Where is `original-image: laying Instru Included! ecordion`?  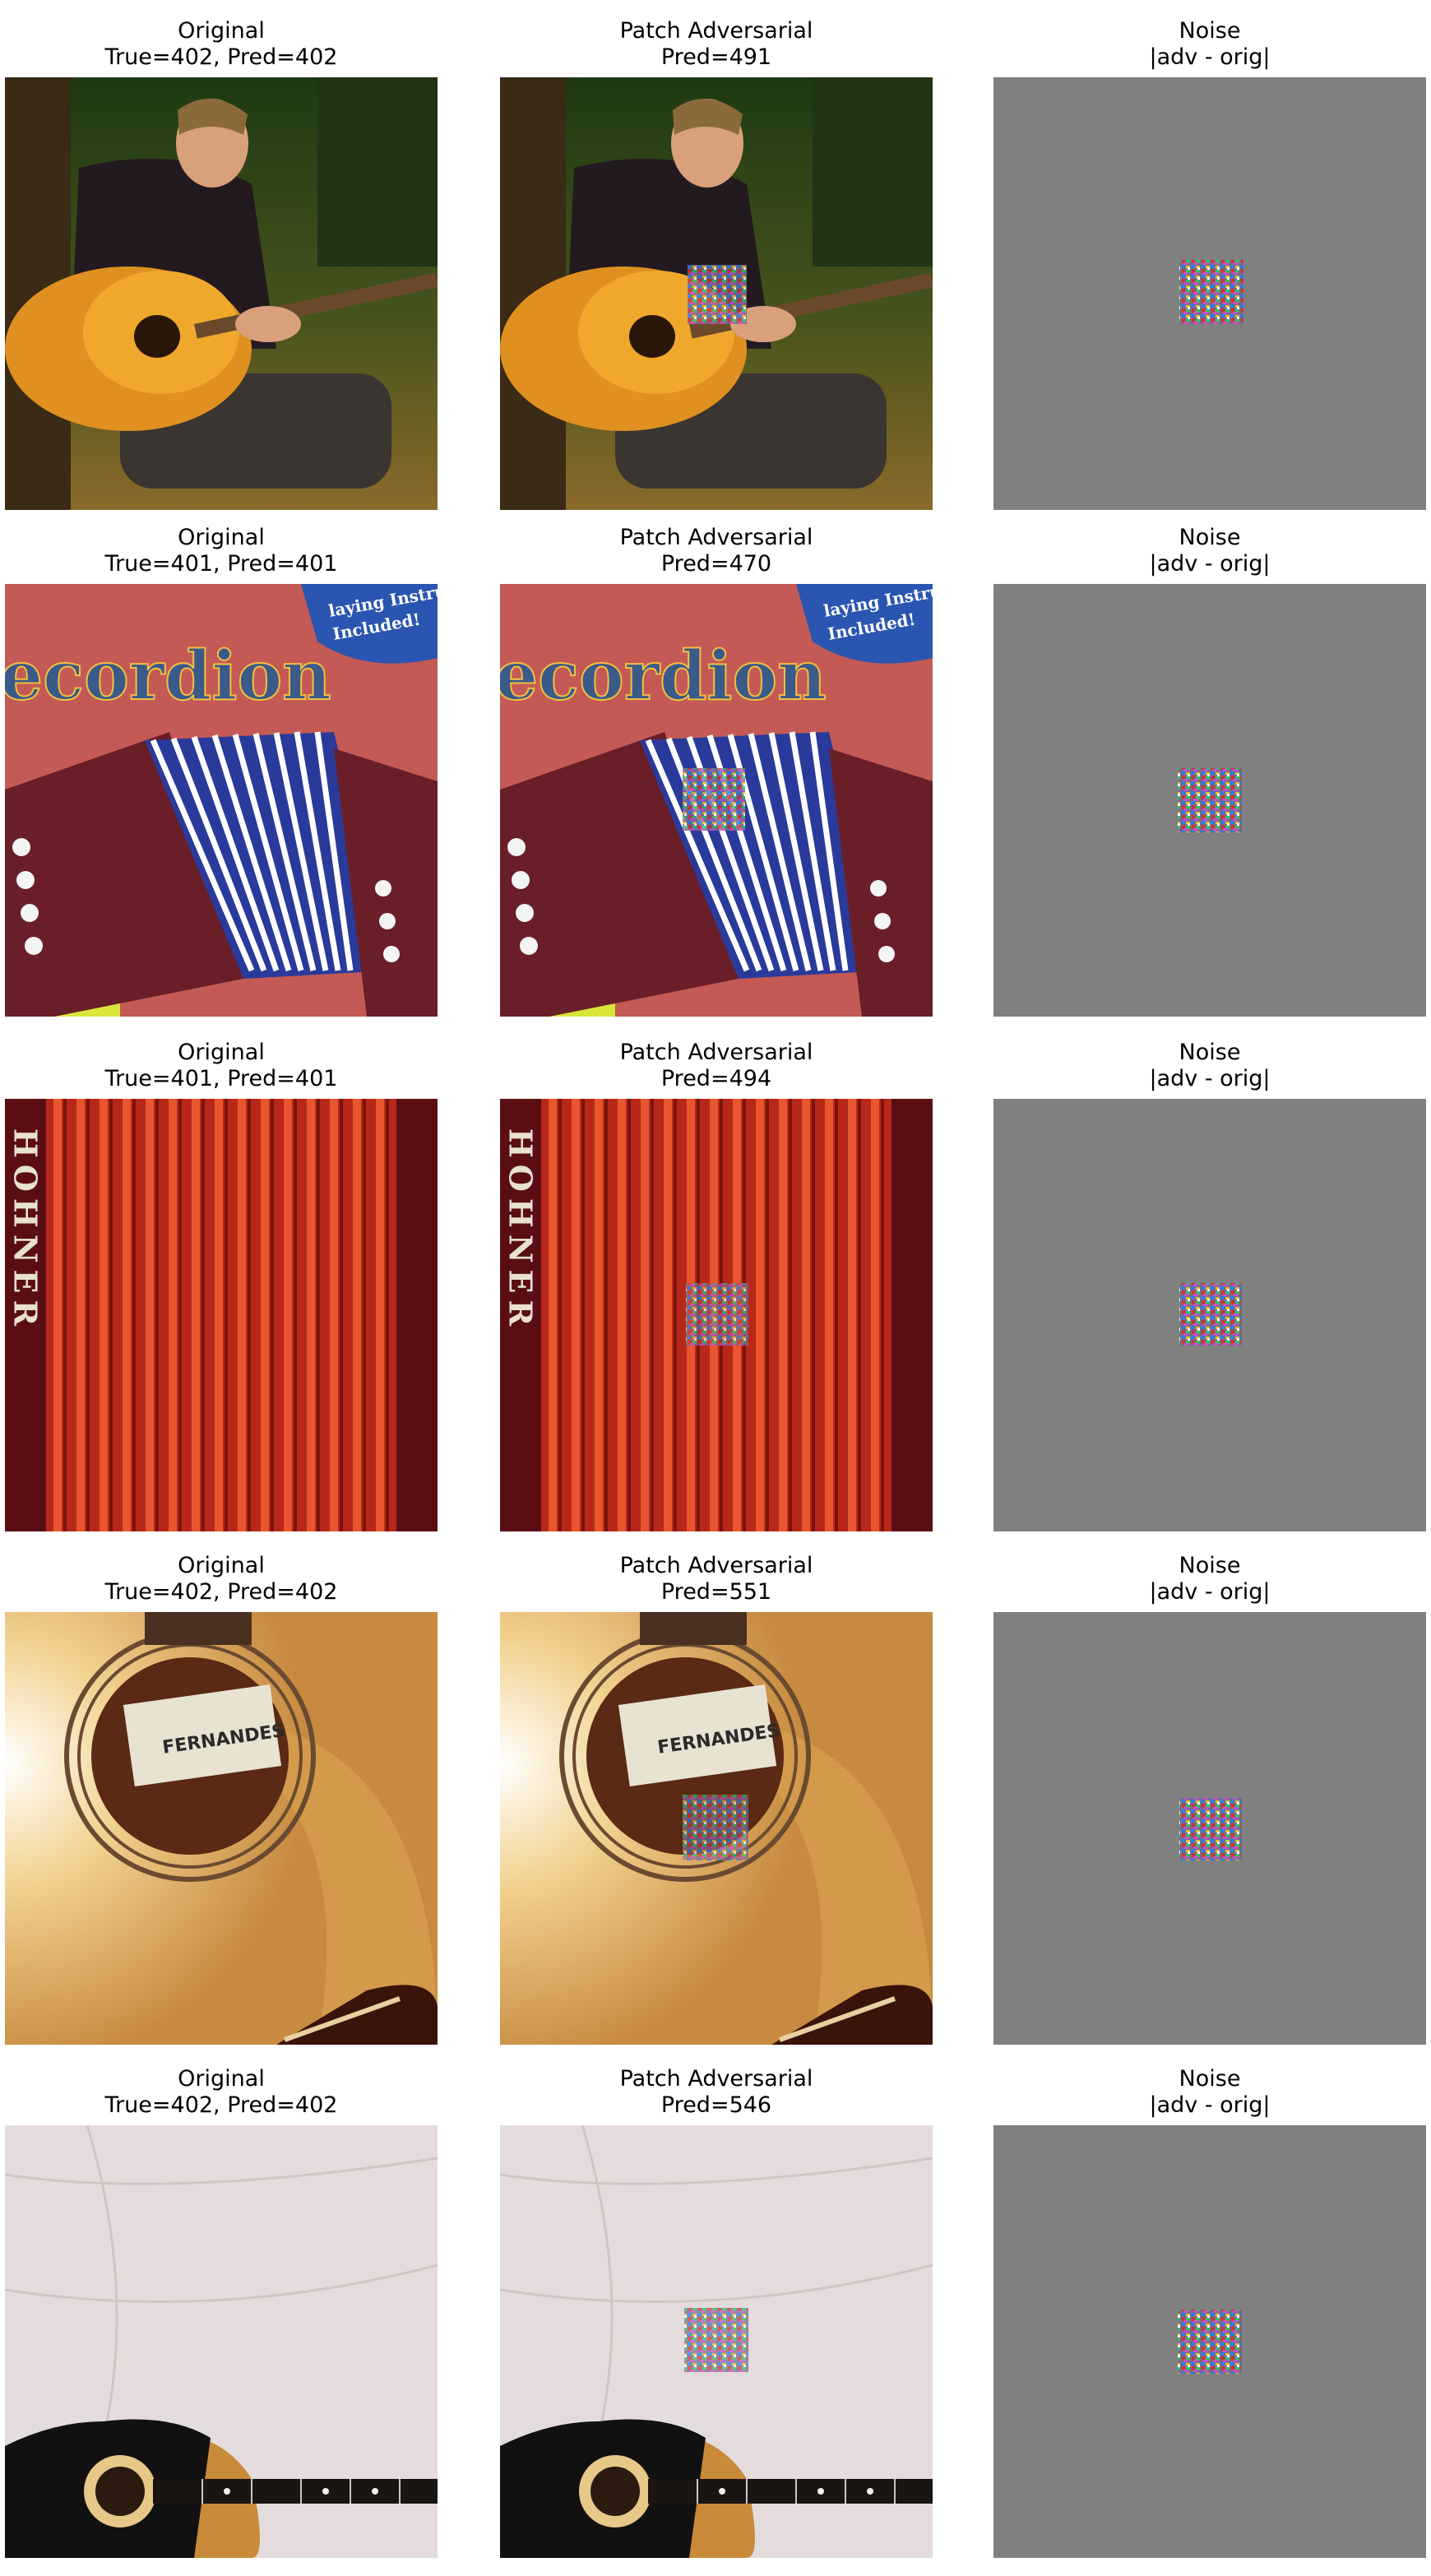
original-image: laying Instru Included! ecordion is located at coordinates (222, 801).